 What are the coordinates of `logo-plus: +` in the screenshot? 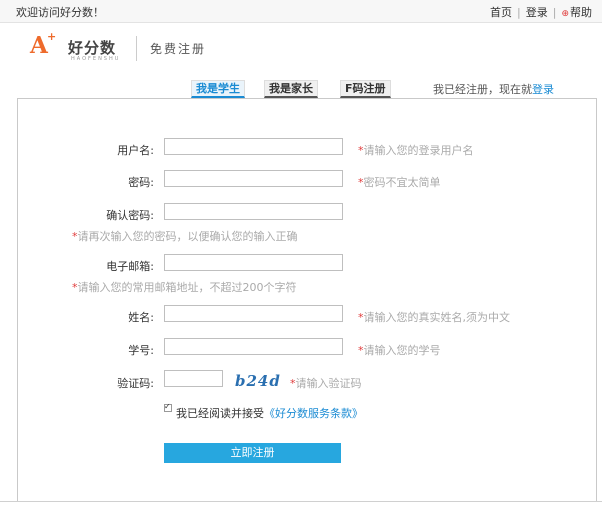 It's located at (52, 36).